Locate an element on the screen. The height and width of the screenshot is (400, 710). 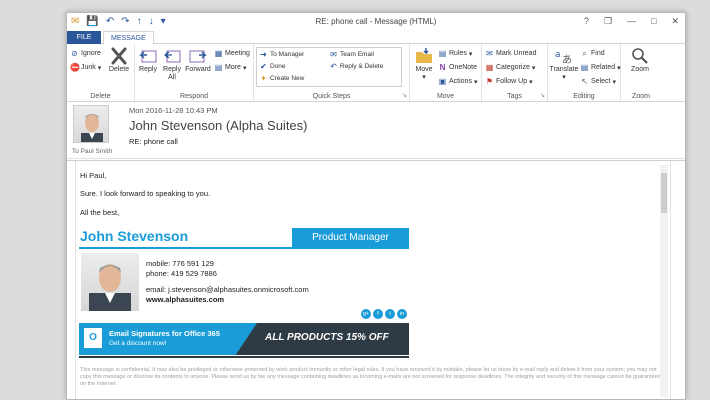
banner-divider is located at coordinates (244, 357).